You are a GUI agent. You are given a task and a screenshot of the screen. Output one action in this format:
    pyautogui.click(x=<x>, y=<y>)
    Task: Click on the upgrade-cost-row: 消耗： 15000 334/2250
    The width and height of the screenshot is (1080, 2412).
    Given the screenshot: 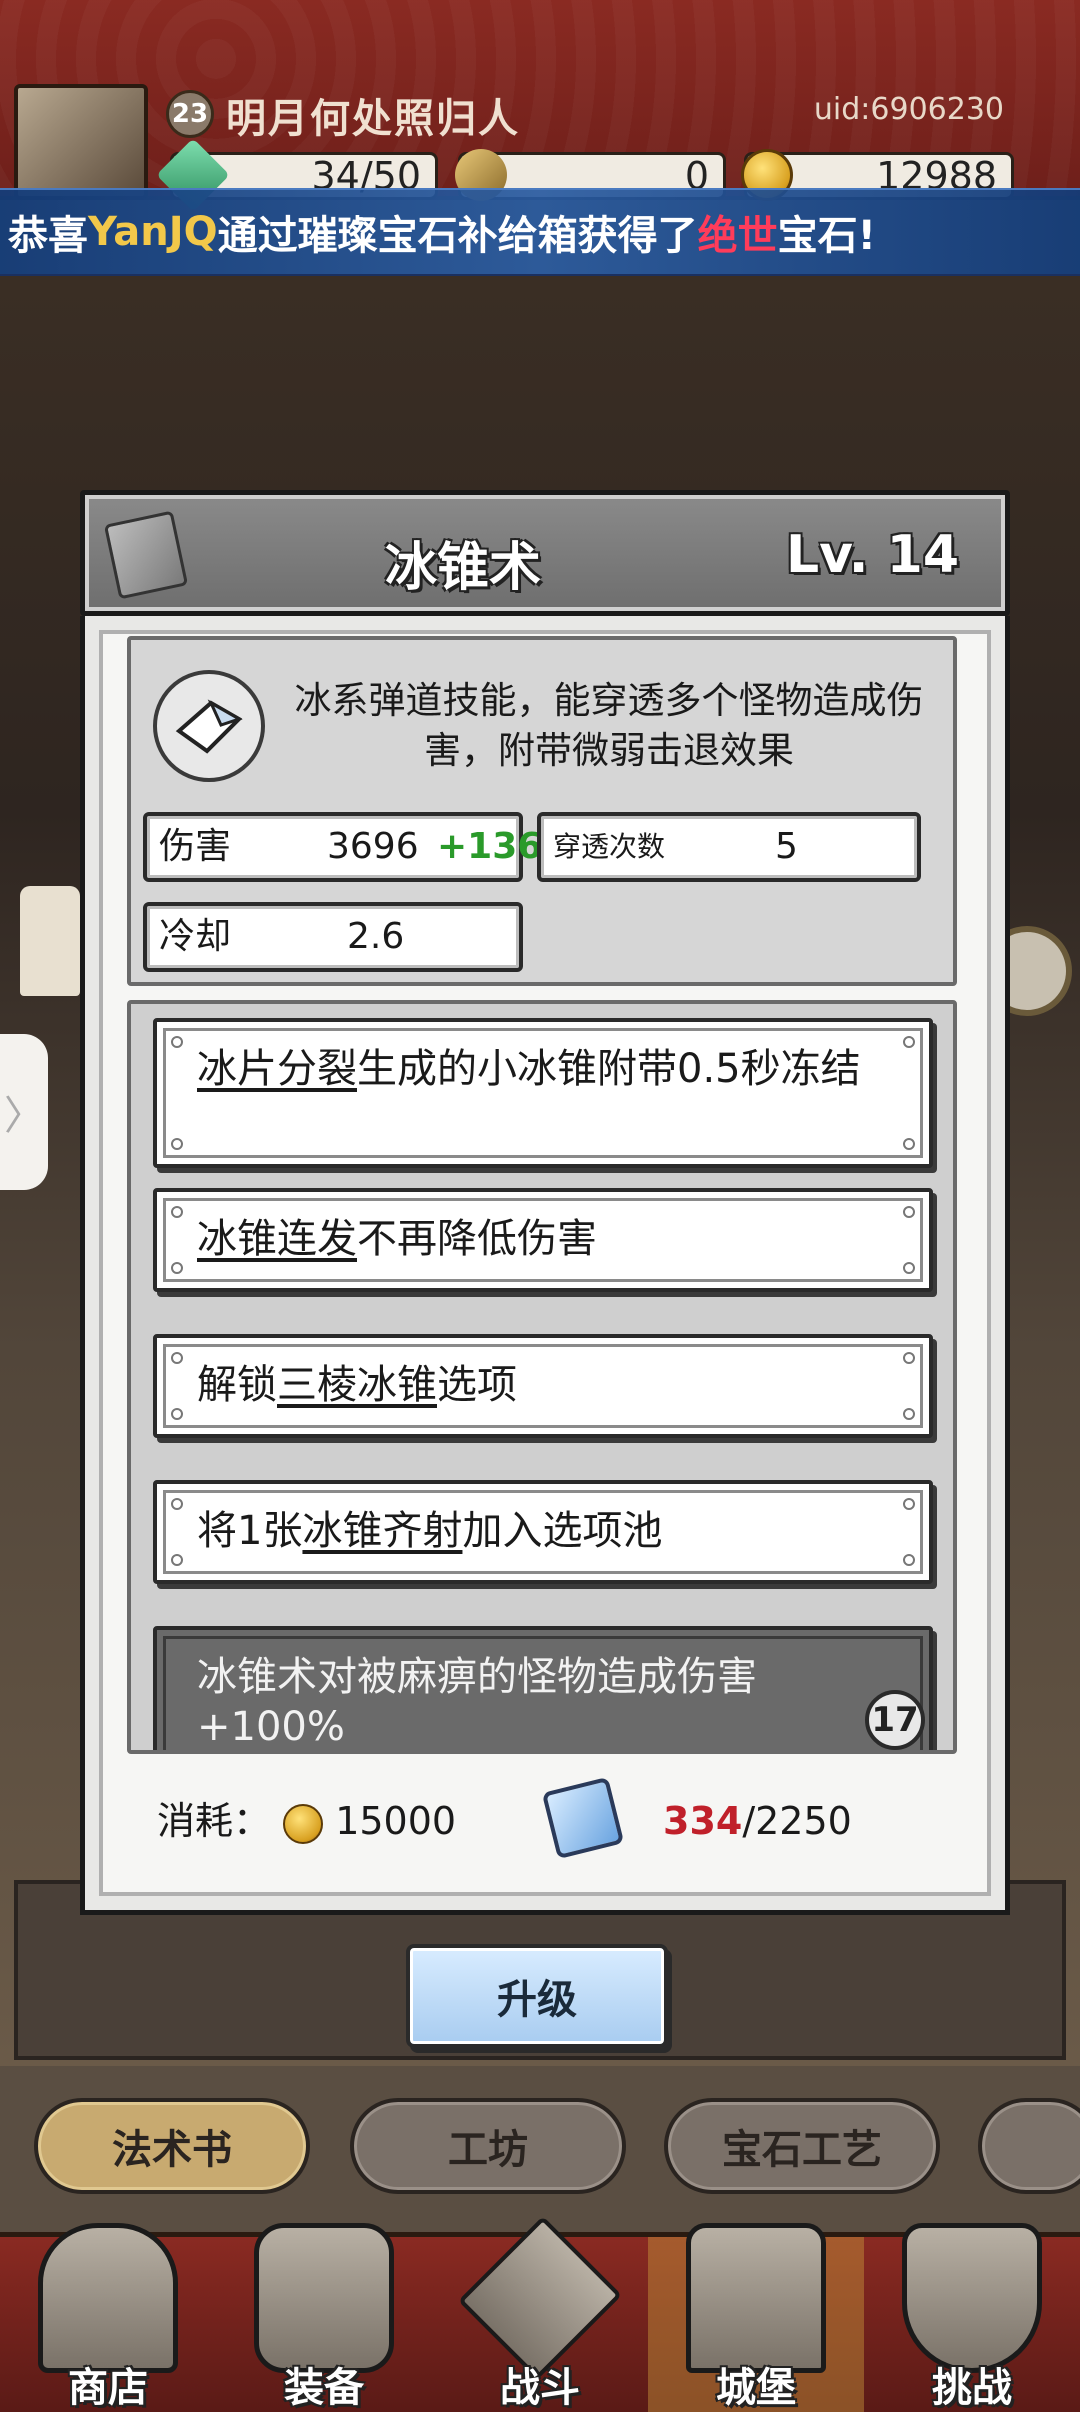 What is the action you would take?
    pyautogui.click(x=557, y=1818)
    